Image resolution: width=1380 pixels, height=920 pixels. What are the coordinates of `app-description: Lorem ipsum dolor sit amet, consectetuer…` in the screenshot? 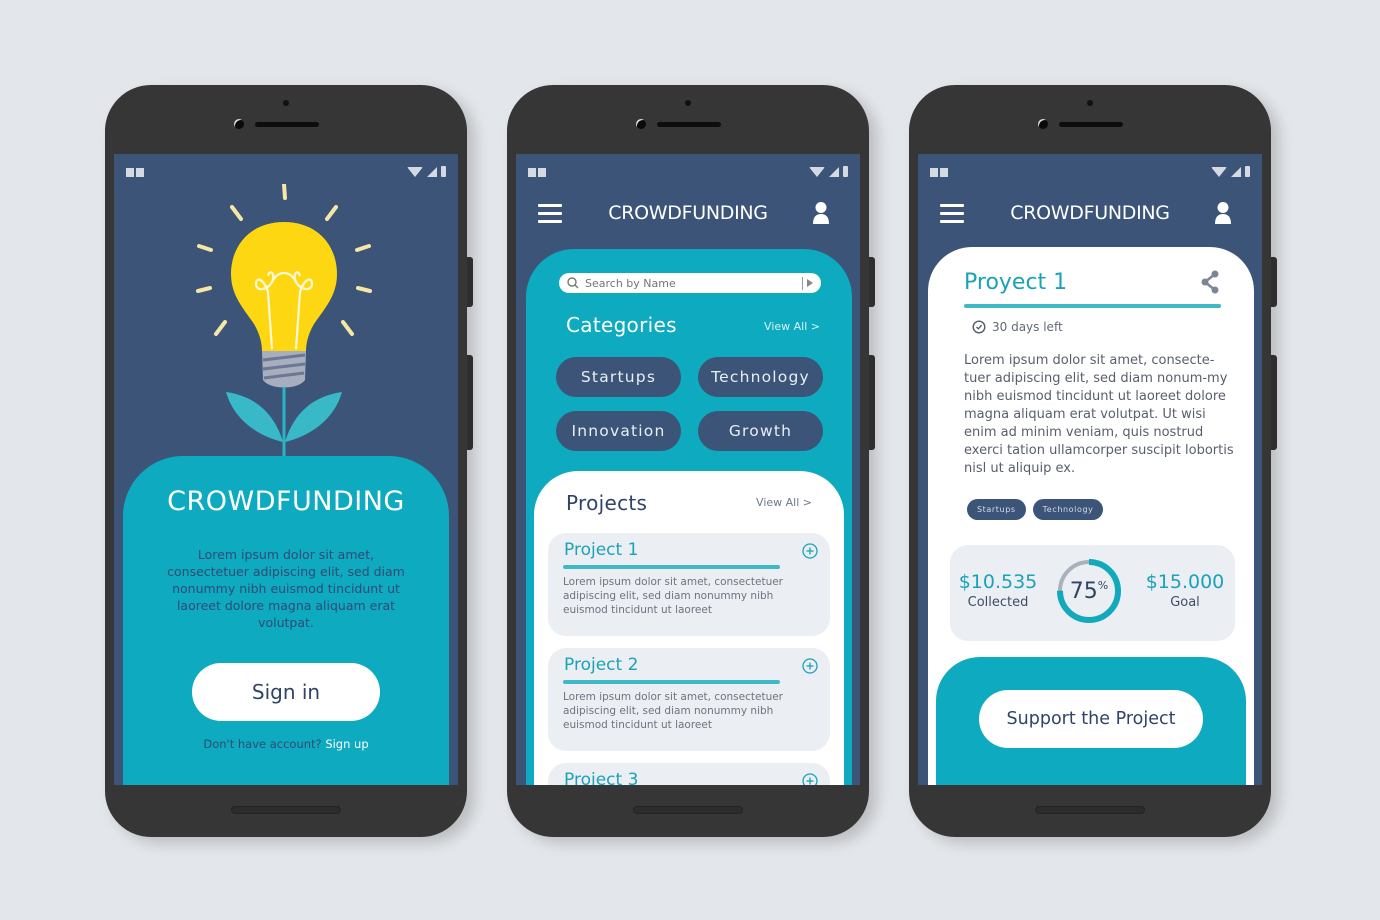 It's located at (286, 588).